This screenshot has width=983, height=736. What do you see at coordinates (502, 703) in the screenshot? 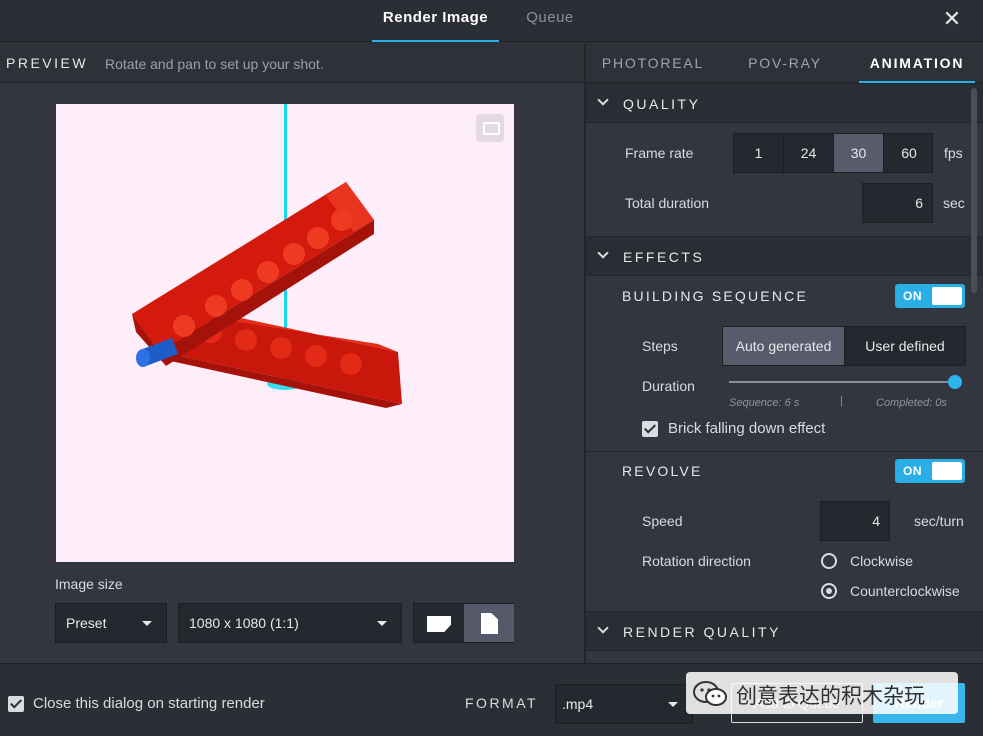
I see `format-label: FORMAT` at bounding box center [502, 703].